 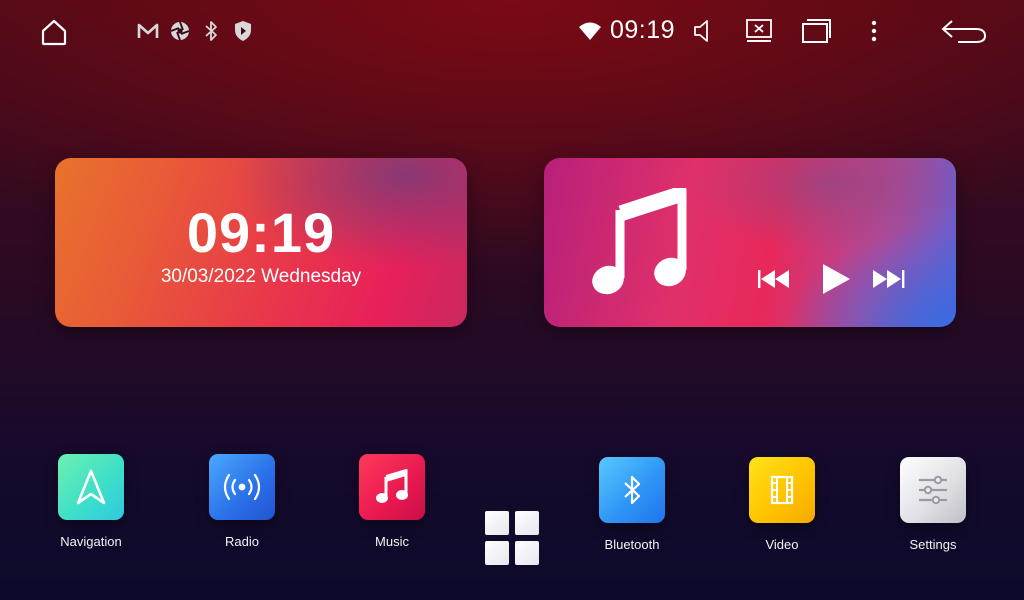 I want to click on more-icon, so click(x=874, y=31).